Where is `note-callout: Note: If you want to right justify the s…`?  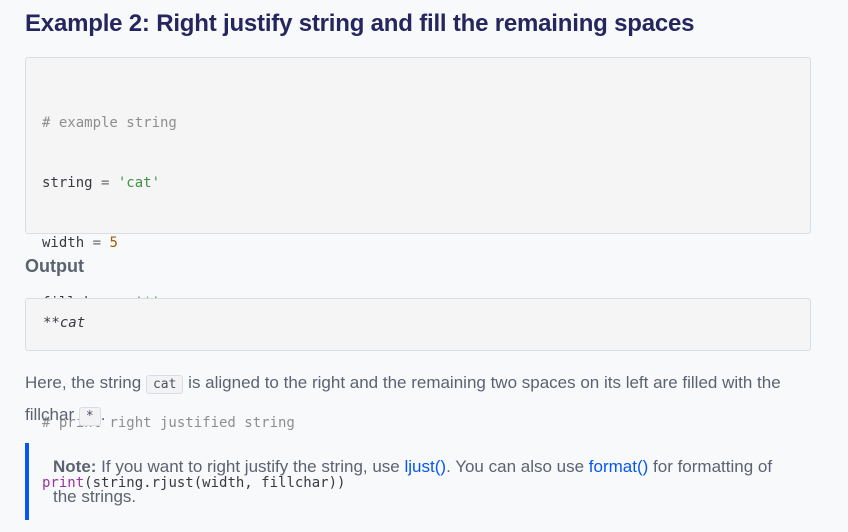
note-callout: Note: If you want to right justify the s… is located at coordinates (420, 481).